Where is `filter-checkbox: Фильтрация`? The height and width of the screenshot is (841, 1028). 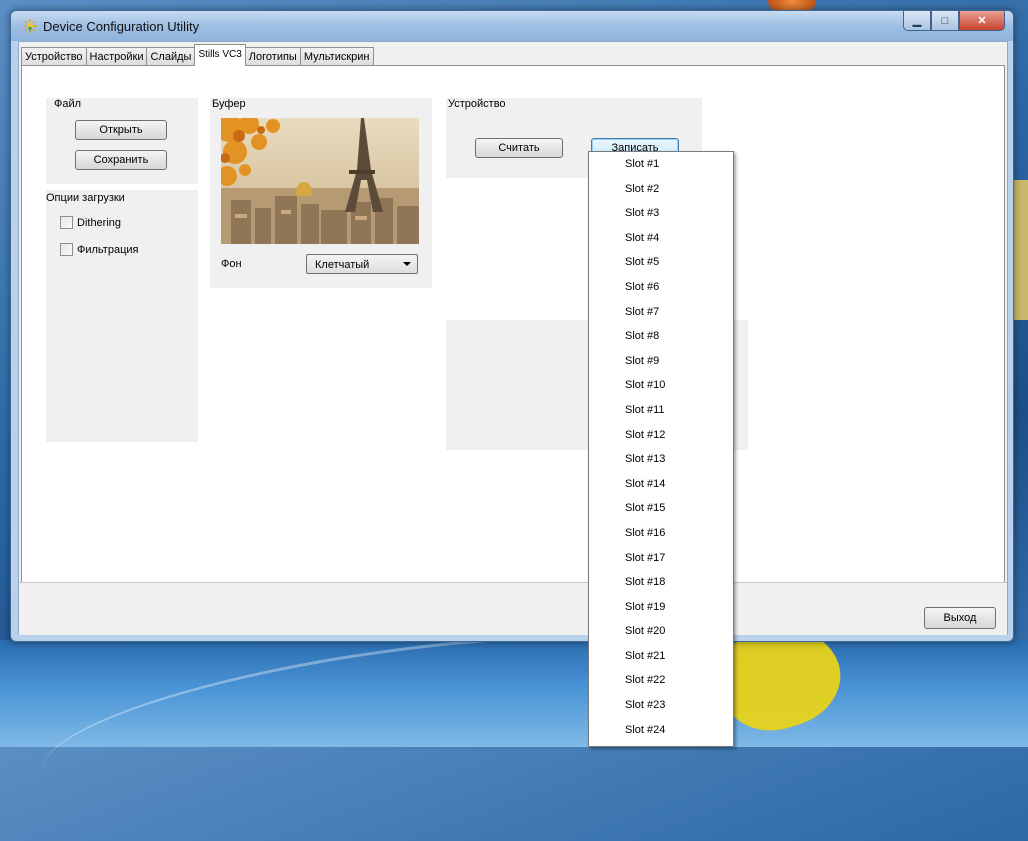 filter-checkbox: Фильтрация is located at coordinates (99, 249).